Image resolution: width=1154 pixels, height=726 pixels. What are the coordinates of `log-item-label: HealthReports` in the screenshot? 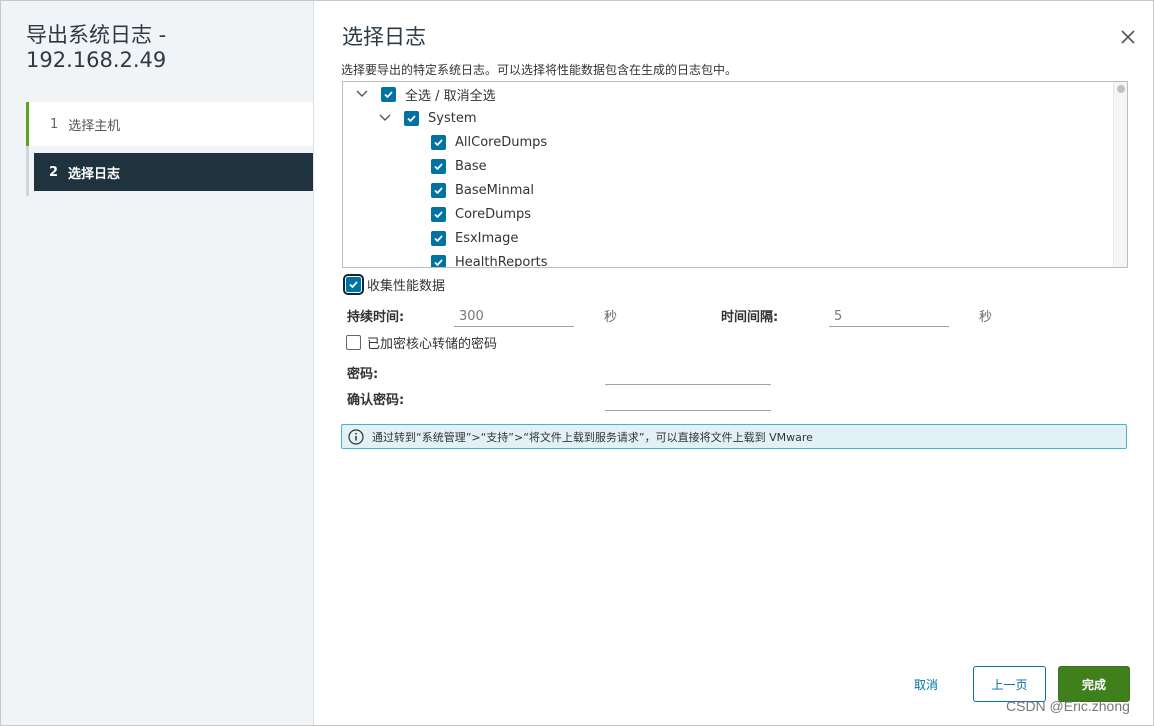 It's located at (501, 261).